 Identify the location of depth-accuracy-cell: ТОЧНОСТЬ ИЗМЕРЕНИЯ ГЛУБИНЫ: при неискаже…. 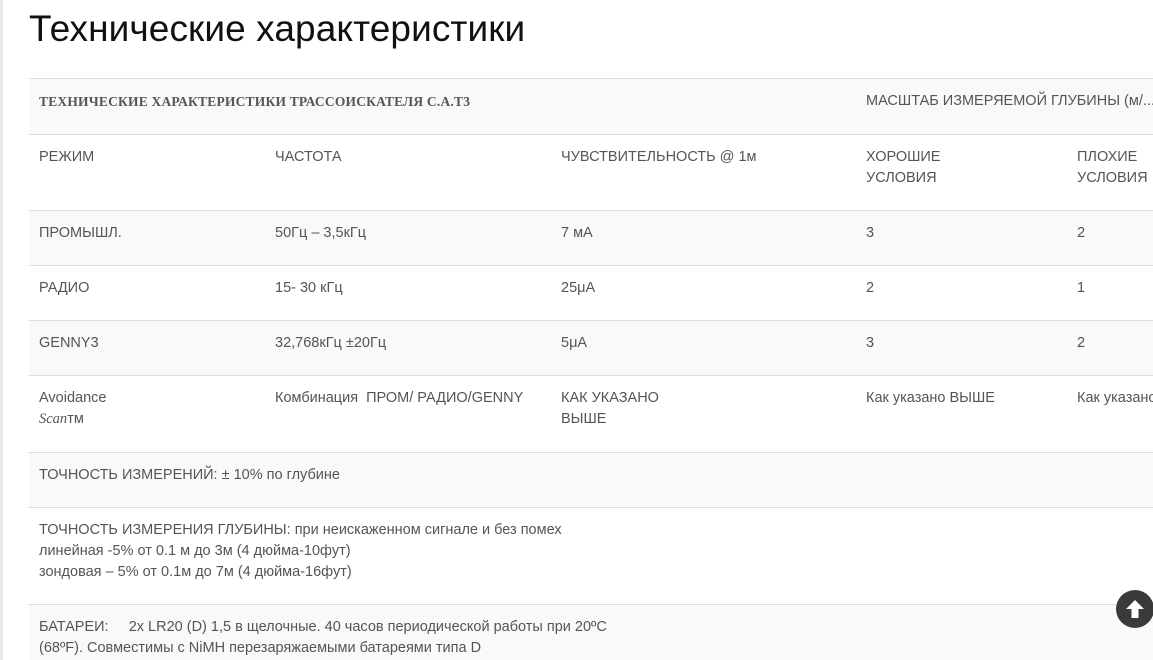
(591, 556).